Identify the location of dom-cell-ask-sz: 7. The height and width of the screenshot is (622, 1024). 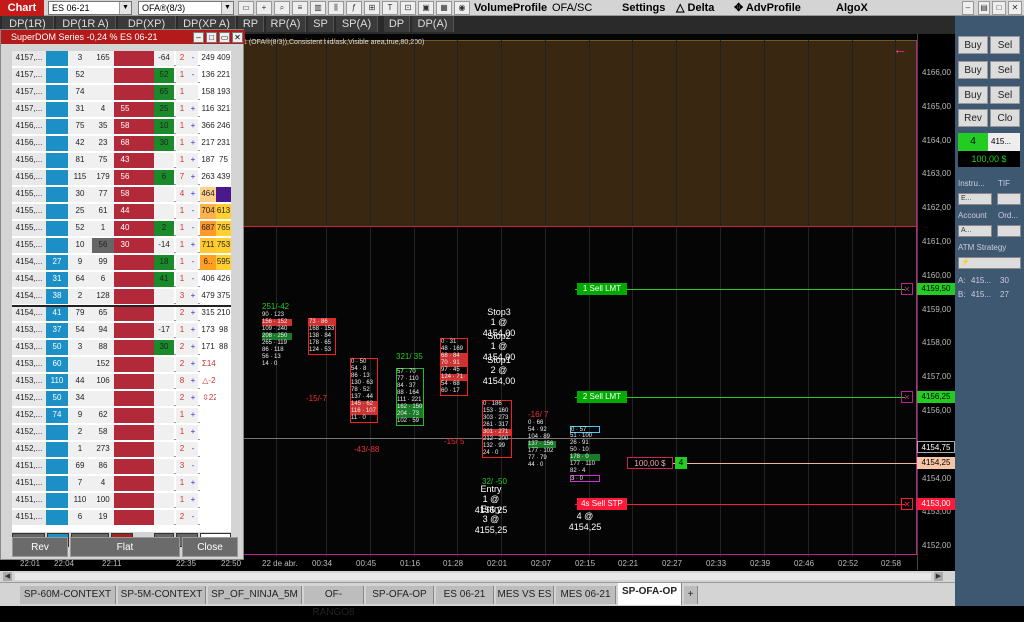
(80, 483).